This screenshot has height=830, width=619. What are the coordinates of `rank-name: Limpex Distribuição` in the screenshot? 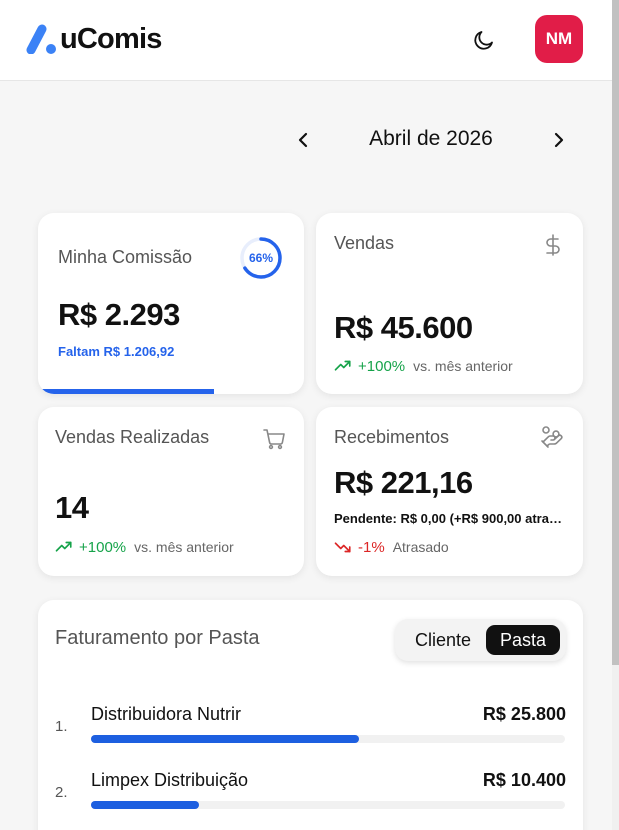 It's located at (170, 780).